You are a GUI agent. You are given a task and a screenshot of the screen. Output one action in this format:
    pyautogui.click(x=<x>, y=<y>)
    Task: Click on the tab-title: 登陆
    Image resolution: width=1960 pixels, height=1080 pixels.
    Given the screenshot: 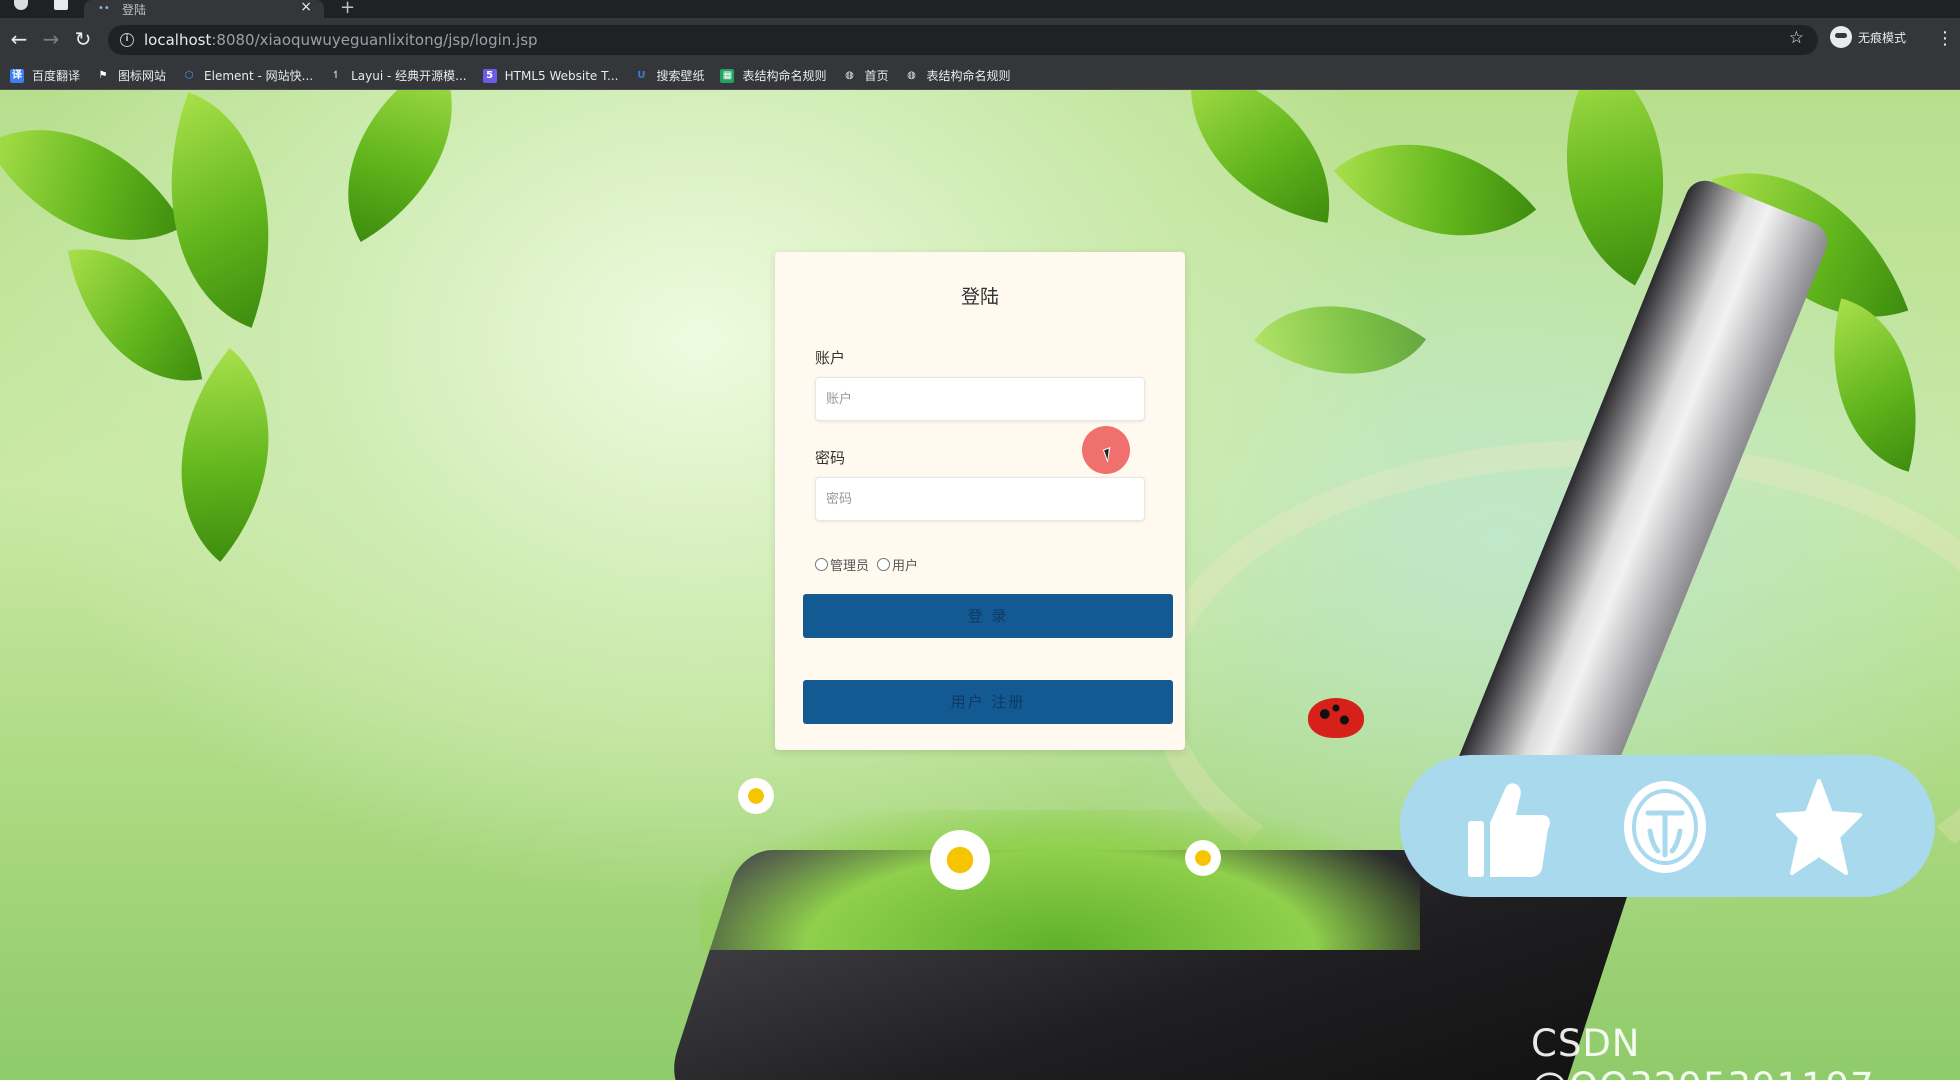 What is the action you would take?
    pyautogui.click(x=134, y=9)
    